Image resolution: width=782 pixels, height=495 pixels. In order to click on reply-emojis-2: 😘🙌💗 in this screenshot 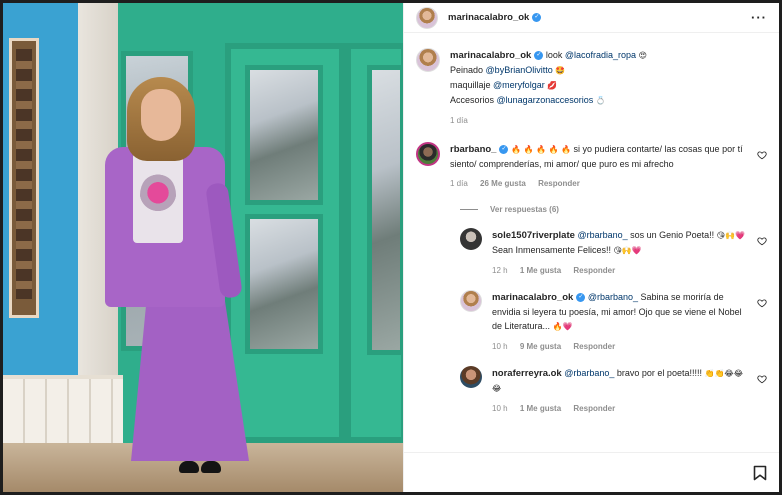, I will do `click(627, 250)`.